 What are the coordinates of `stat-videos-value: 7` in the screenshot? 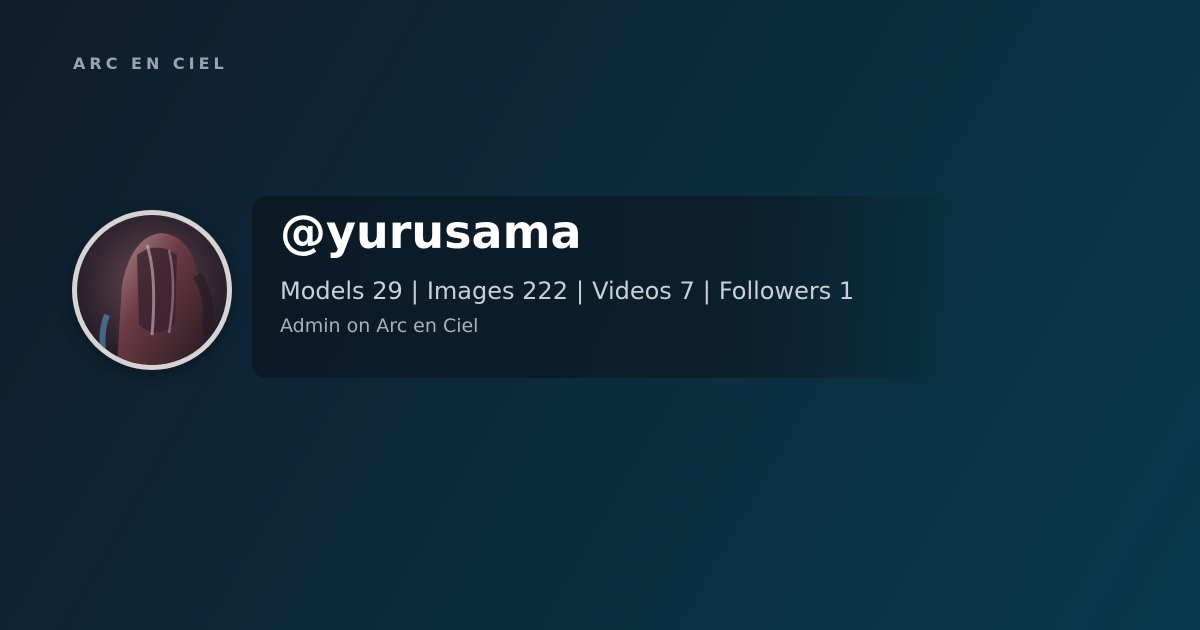 It's located at (687, 291).